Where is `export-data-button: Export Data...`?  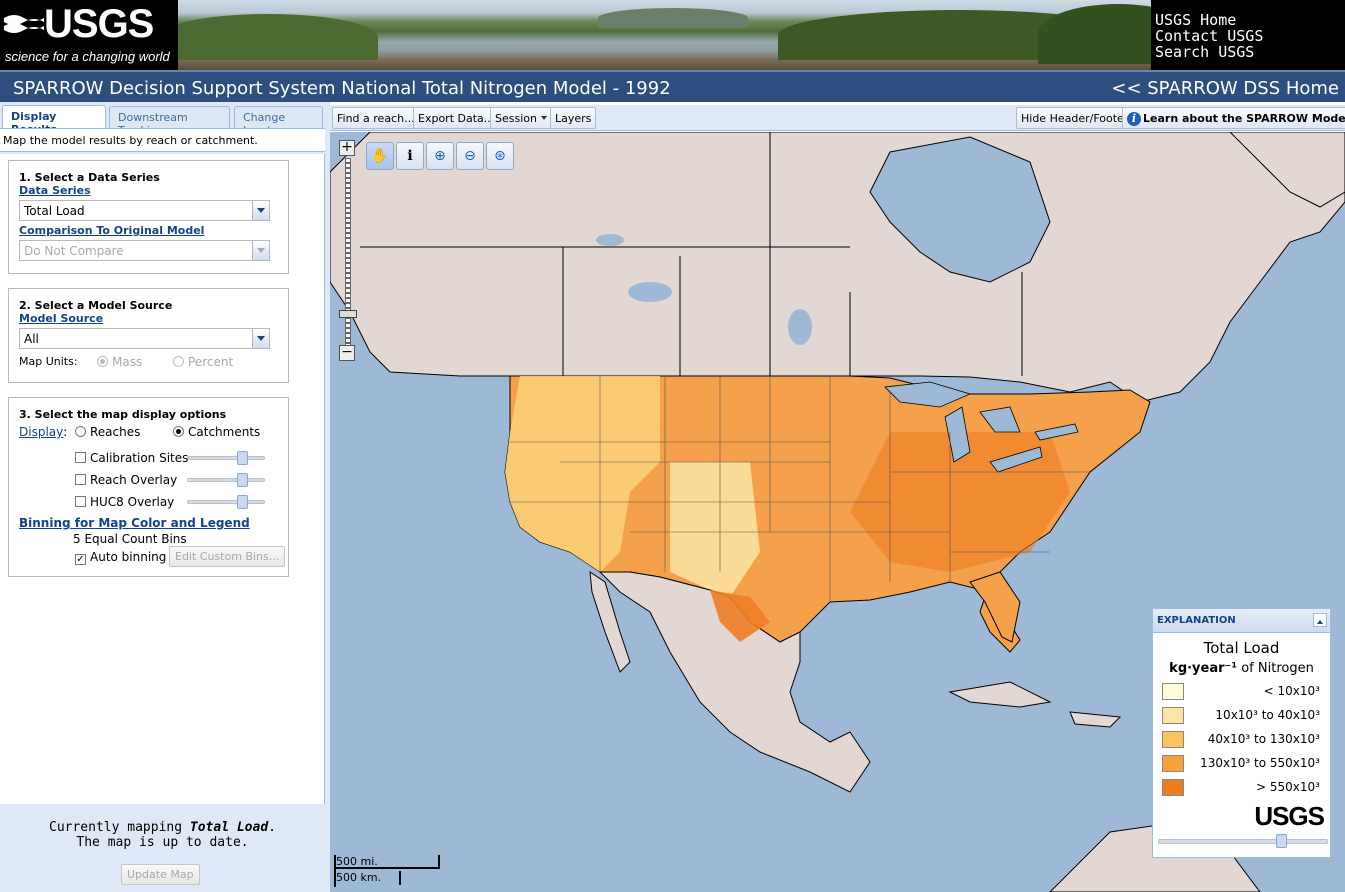
export-data-button: Export Data... is located at coordinates (456, 118).